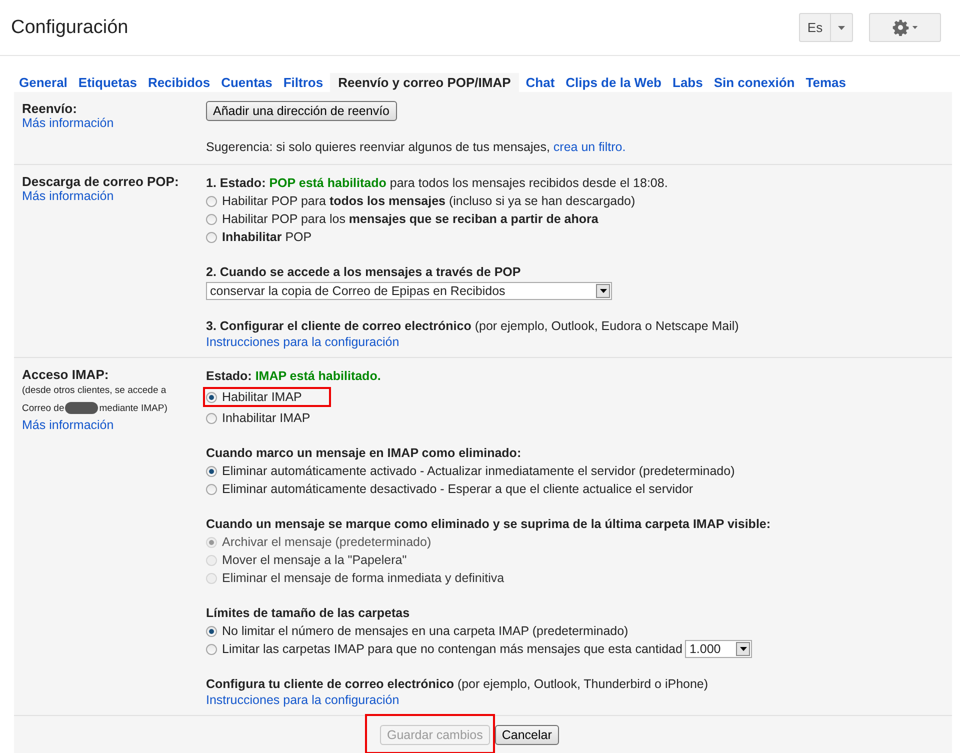 The width and height of the screenshot is (960, 753). I want to click on settings-tab: Recibidos, so click(179, 82).